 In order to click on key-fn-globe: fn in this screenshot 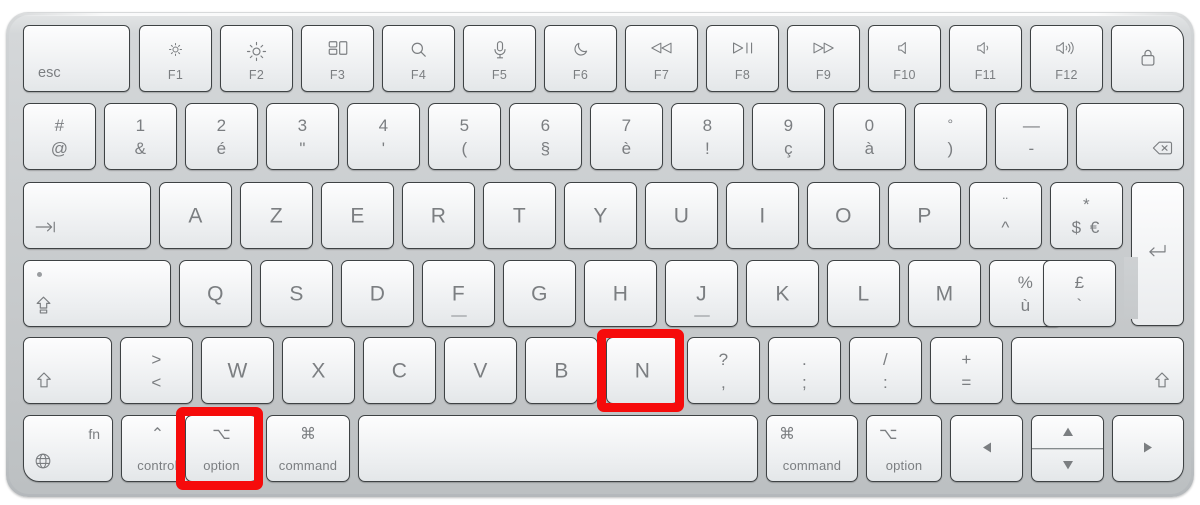, I will do `click(68, 448)`.